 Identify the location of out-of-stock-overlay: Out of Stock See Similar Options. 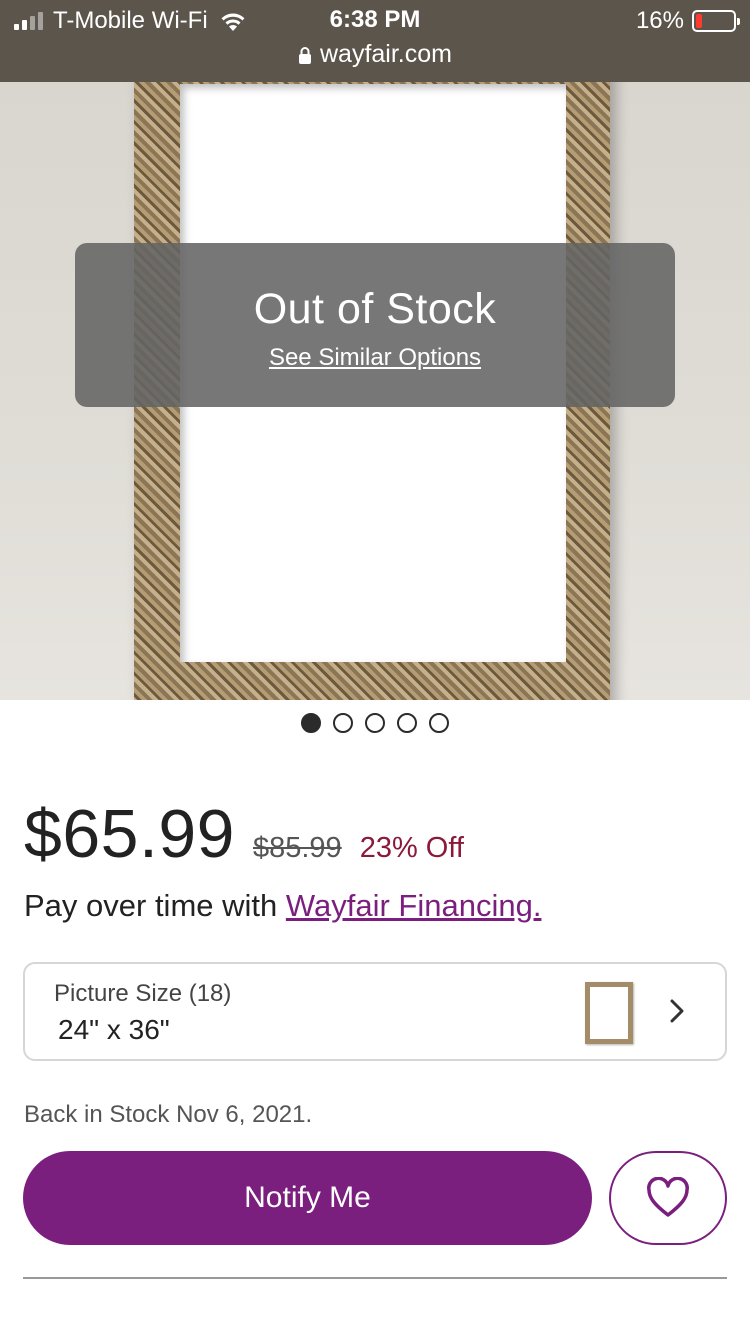
(375, 325).